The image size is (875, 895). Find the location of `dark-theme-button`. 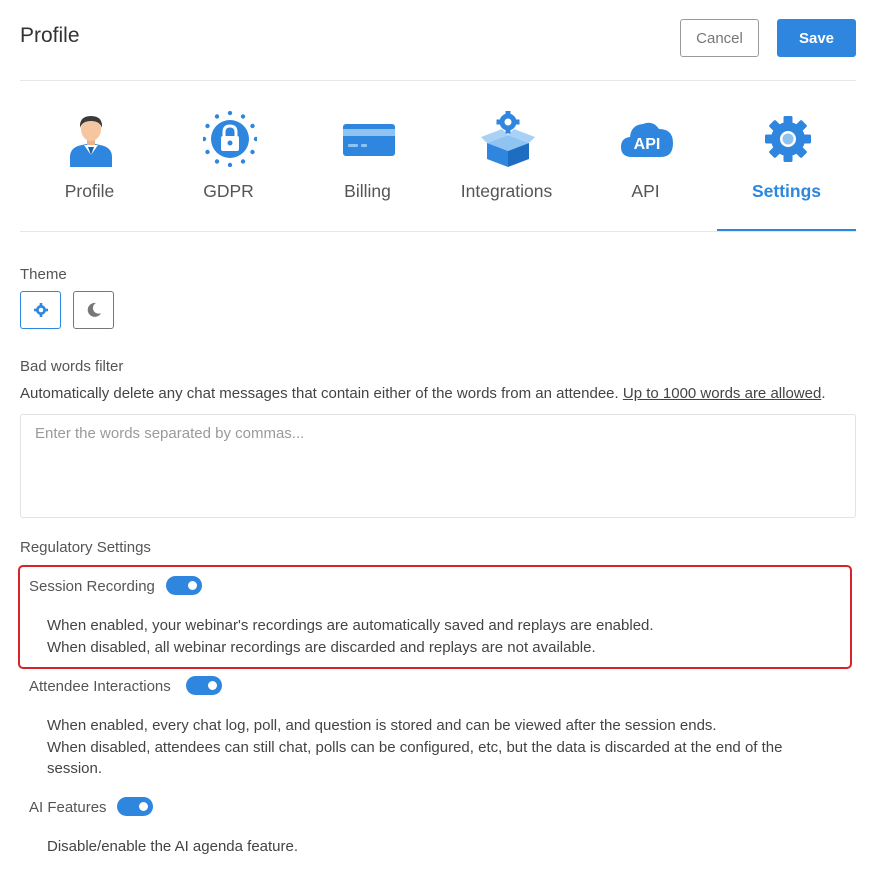

dark-theme-button is located at coordinates (93, 310).